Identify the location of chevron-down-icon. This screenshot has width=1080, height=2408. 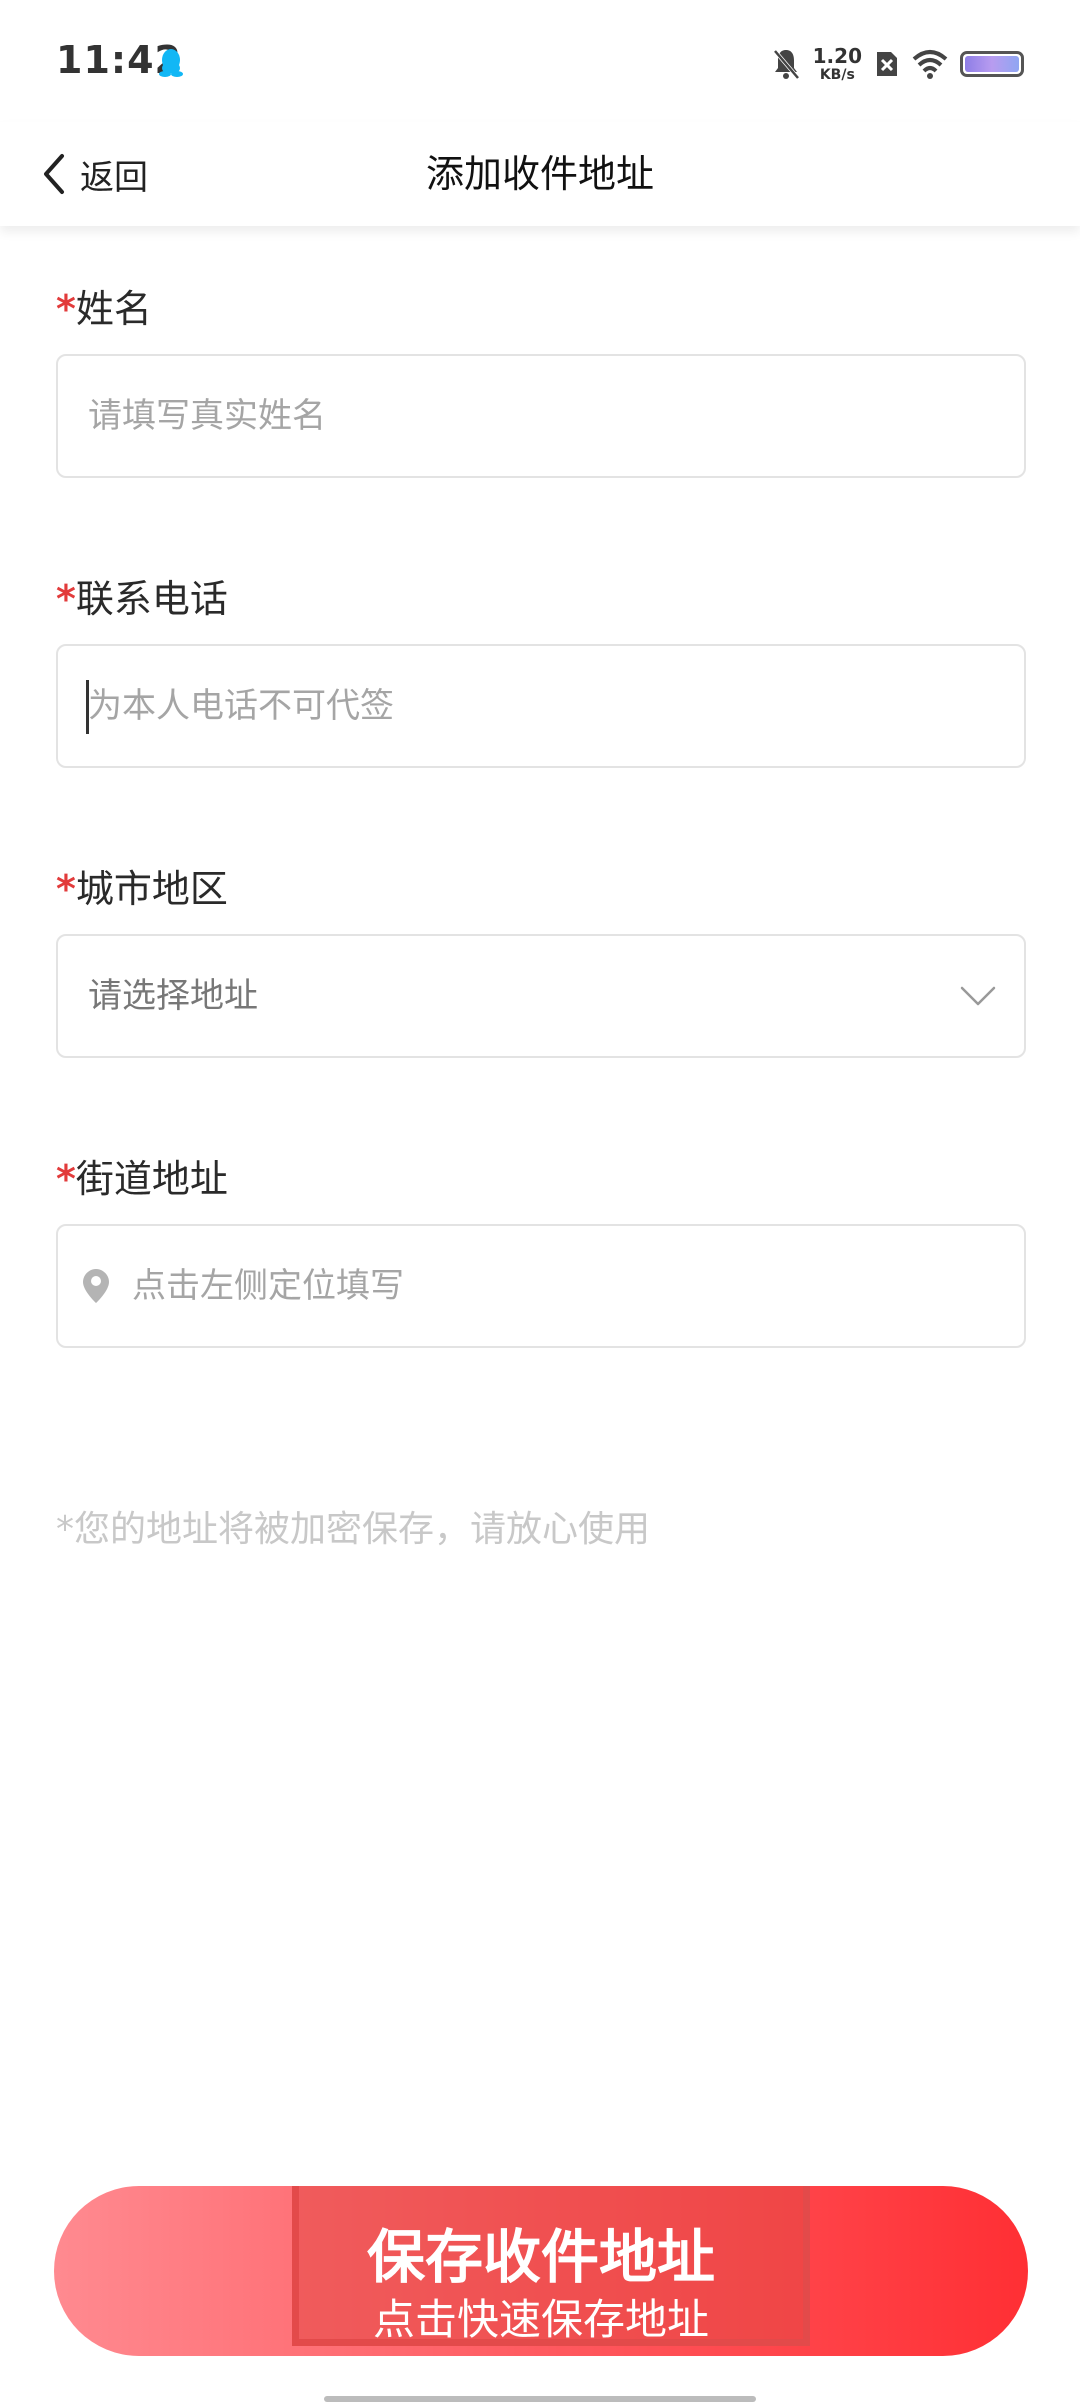
(978, 996).